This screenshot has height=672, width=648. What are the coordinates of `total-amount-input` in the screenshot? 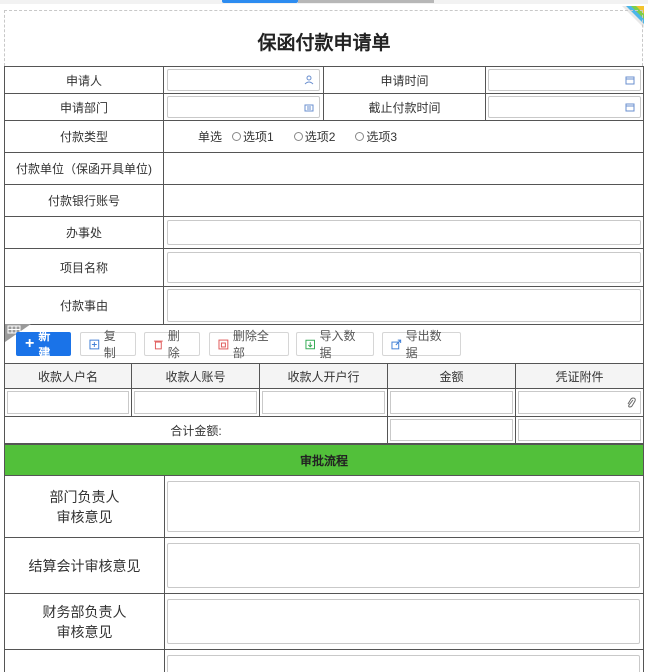 It's located at (451, 430).